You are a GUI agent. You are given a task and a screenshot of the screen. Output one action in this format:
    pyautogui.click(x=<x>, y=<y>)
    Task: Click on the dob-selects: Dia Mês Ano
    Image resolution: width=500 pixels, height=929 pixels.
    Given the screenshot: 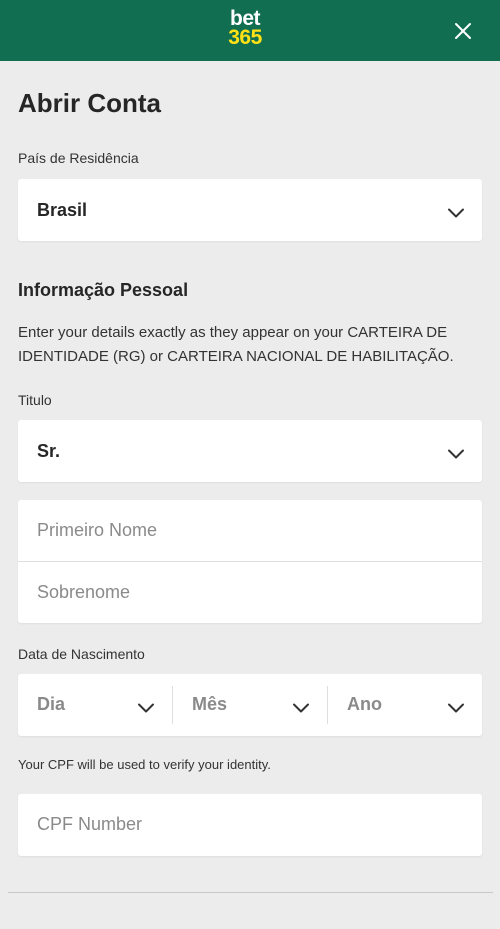 What is the action you would take?
    pyautogui.click(x=250, y=705)
    